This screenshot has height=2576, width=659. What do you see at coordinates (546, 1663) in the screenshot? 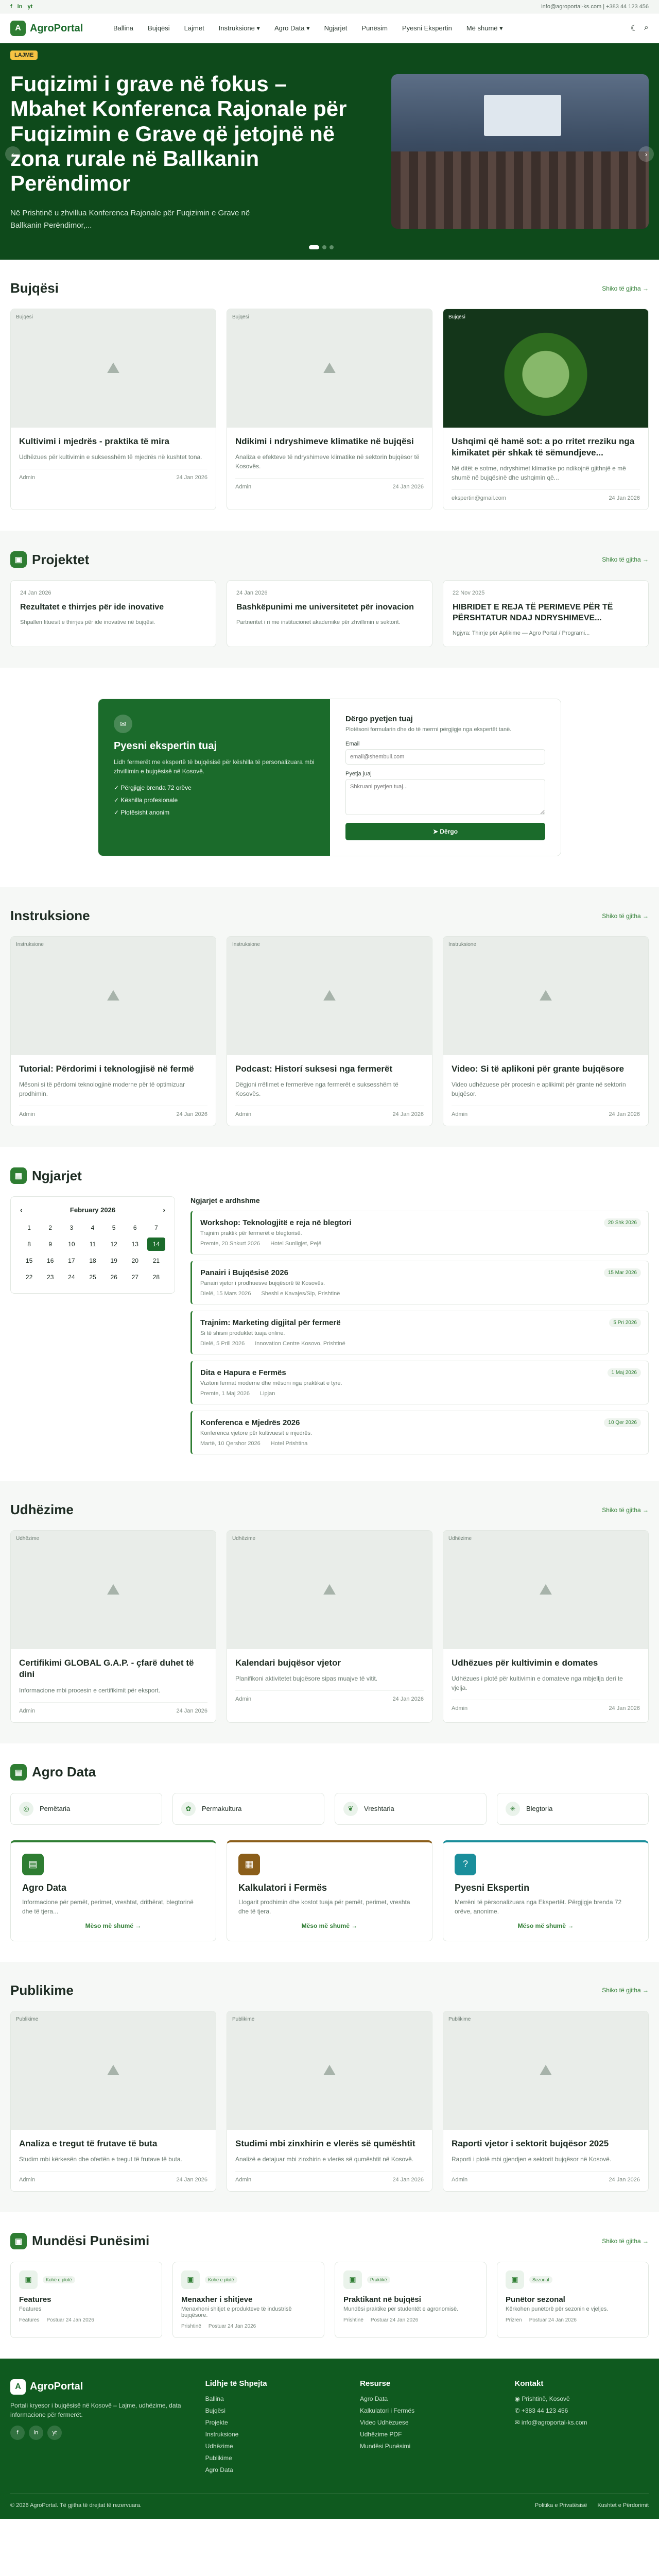
I see `card-title: Udhëzues për kultivimin e domates` at bounding box center [546, 1663].